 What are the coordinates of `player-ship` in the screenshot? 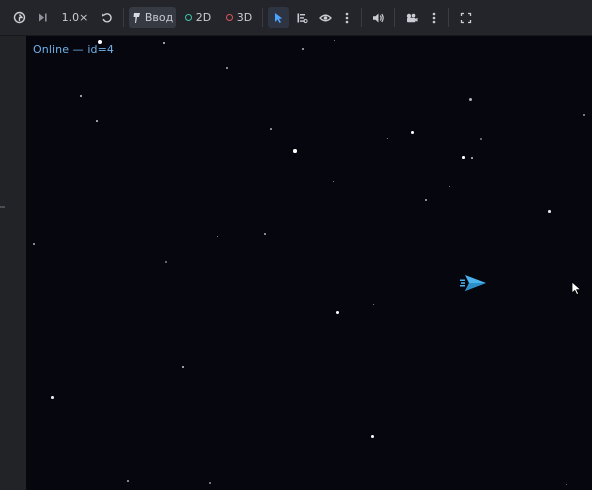 It's located at (473, 283).